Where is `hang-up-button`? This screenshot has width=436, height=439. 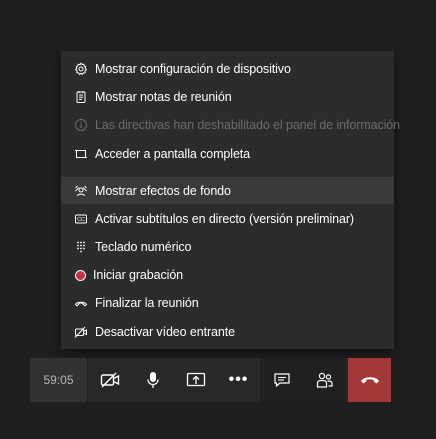
hang-up-button is located at coordinates (369, 380).